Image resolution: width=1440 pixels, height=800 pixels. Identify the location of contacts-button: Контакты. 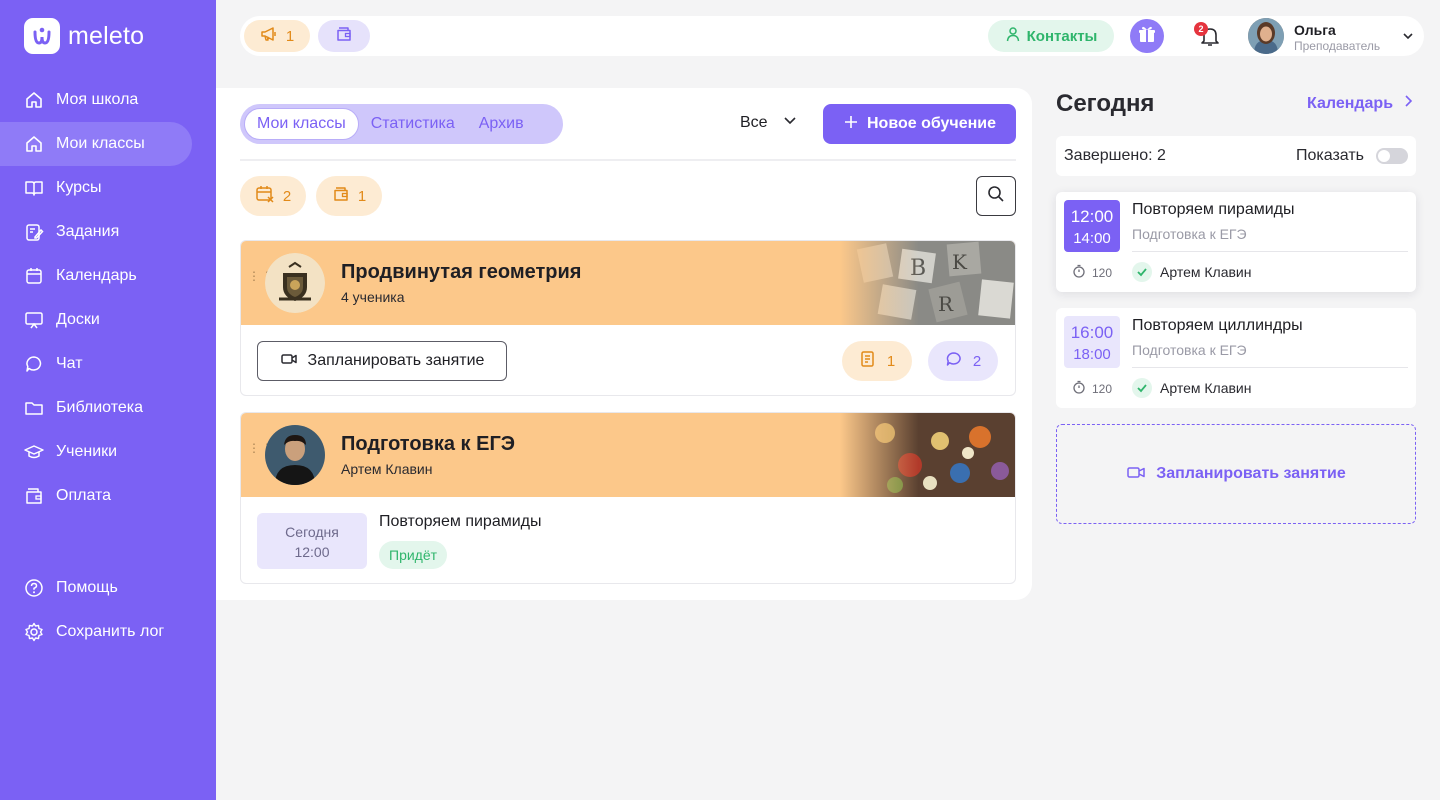
(1051, 36).